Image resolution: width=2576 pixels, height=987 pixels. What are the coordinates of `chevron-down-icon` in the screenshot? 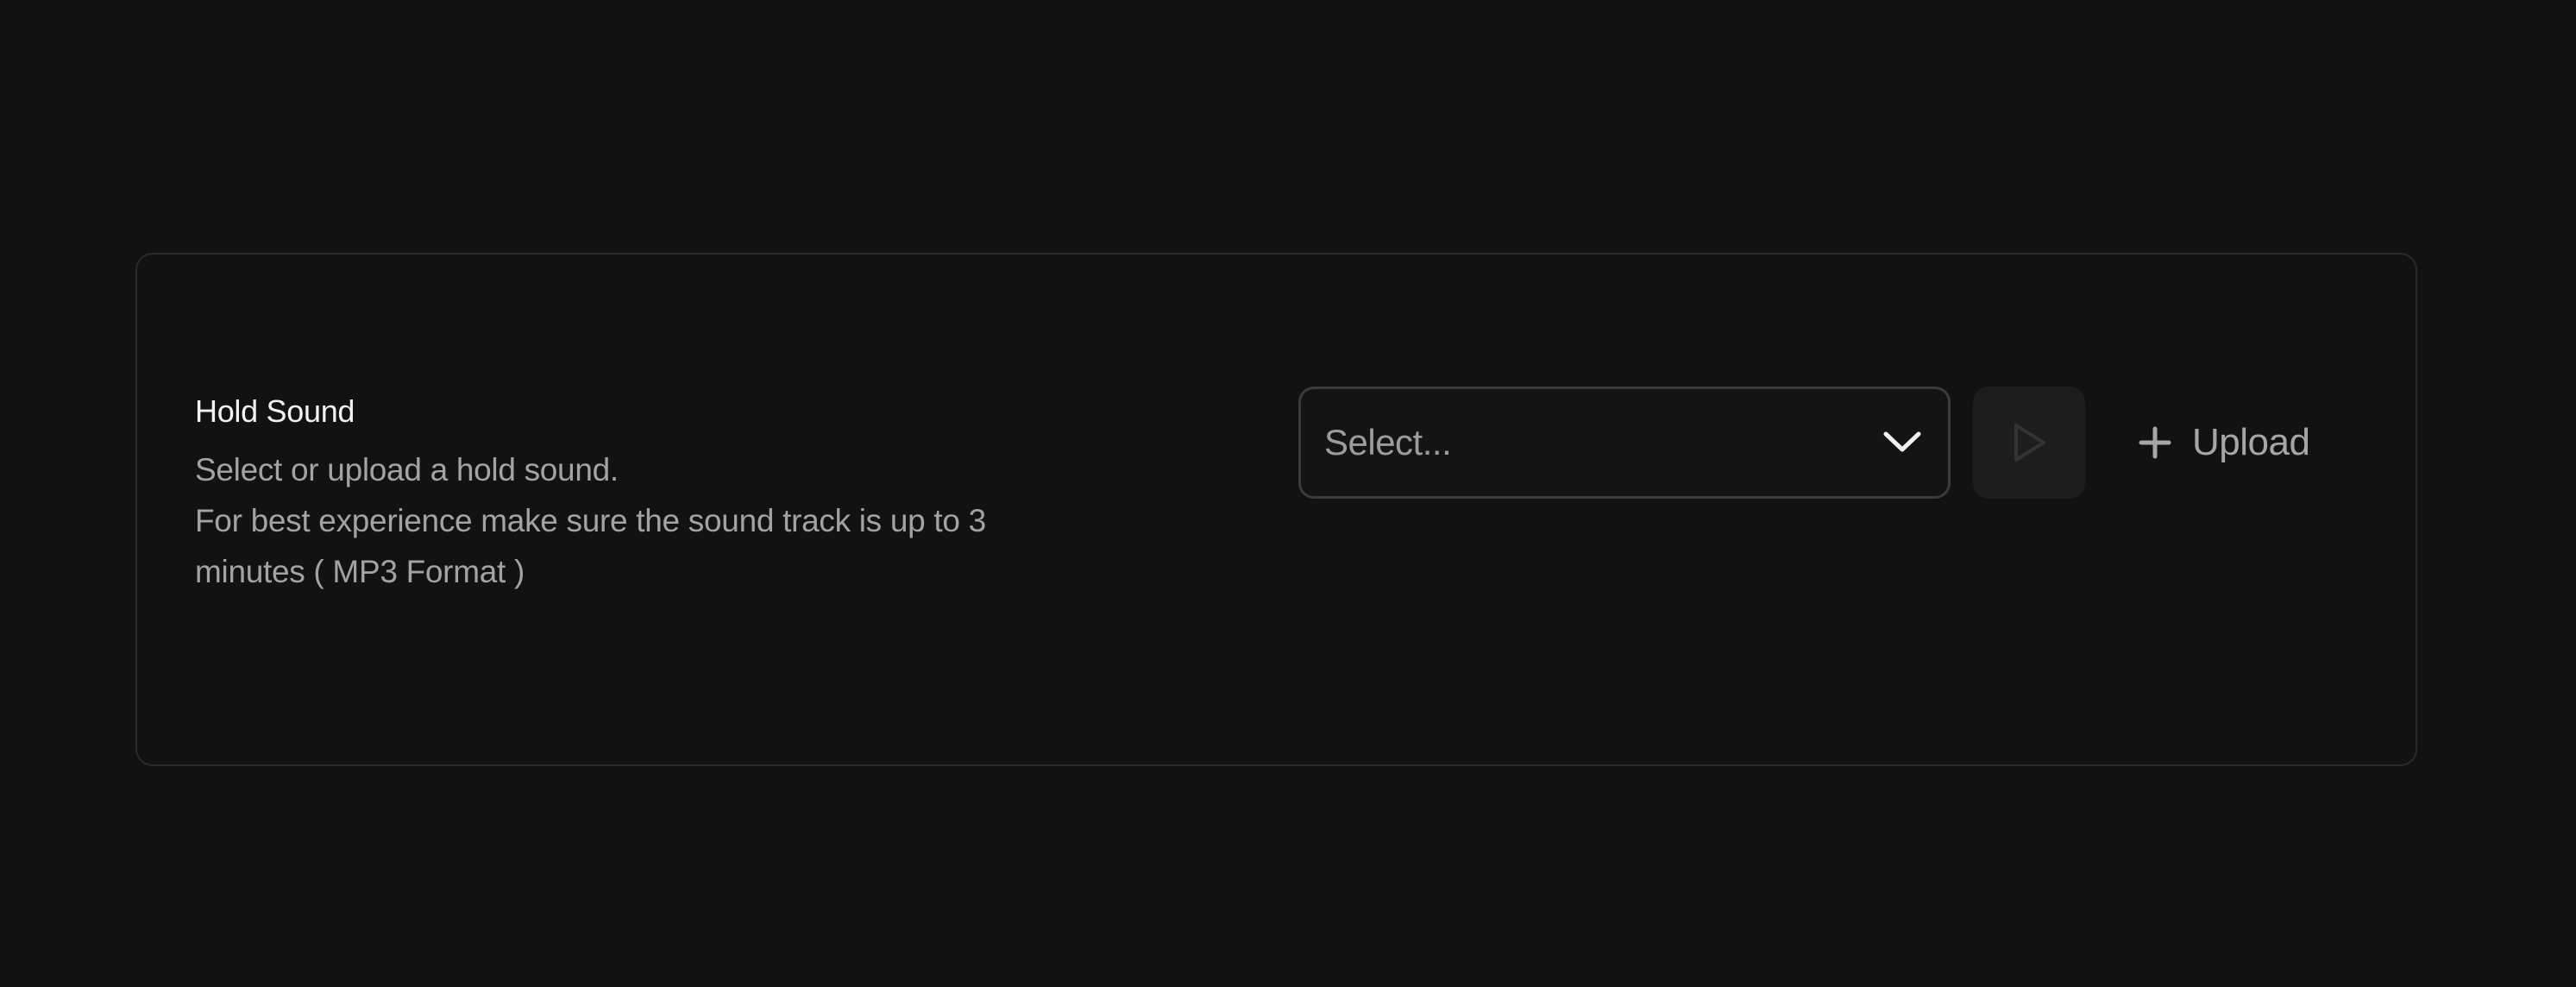 It's located at (1902, 442).